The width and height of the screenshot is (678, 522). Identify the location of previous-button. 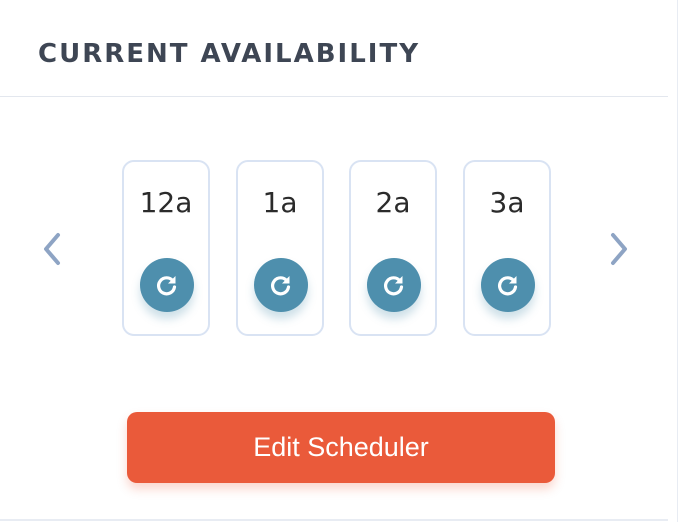
(52, 249).